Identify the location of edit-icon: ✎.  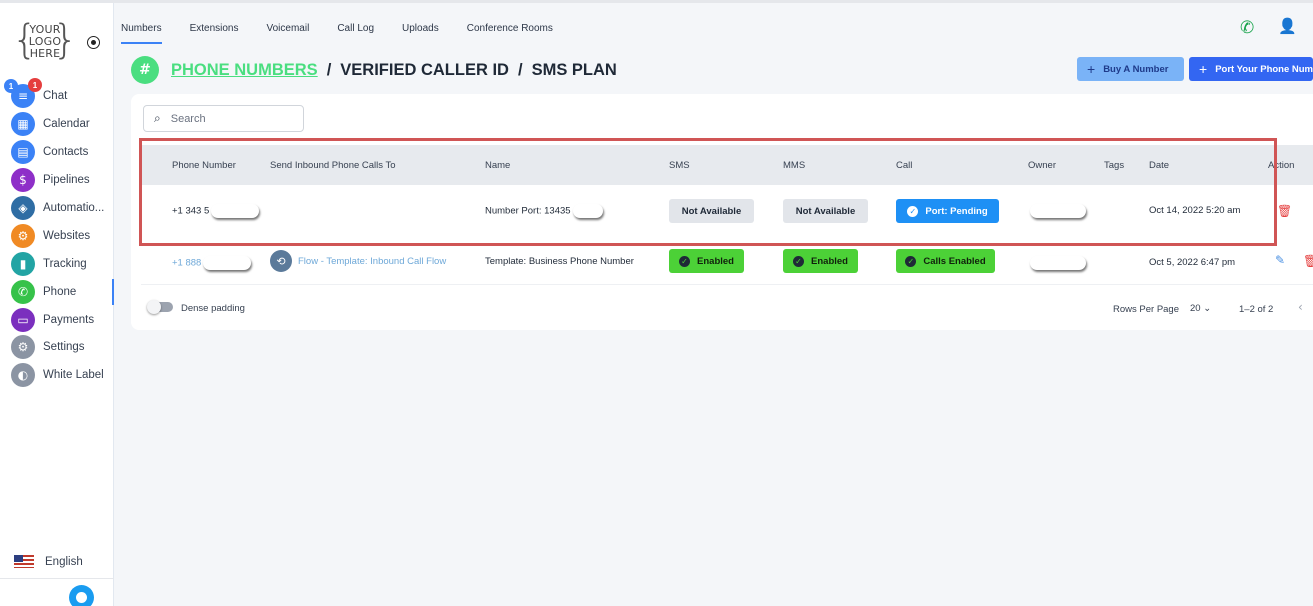
(1280, 260).